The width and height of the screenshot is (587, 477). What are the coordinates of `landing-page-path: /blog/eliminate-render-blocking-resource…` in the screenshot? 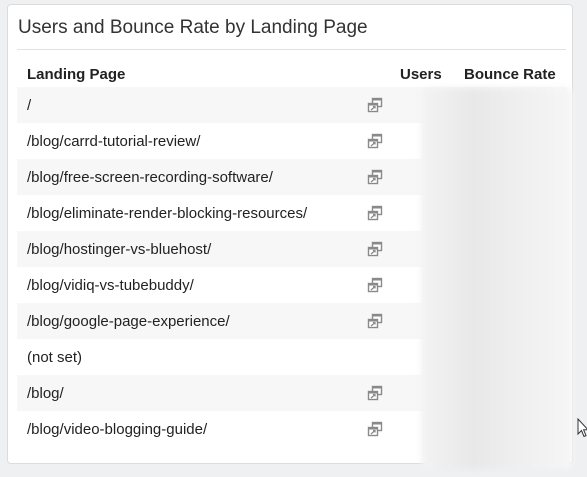 It's located at (167, 213).